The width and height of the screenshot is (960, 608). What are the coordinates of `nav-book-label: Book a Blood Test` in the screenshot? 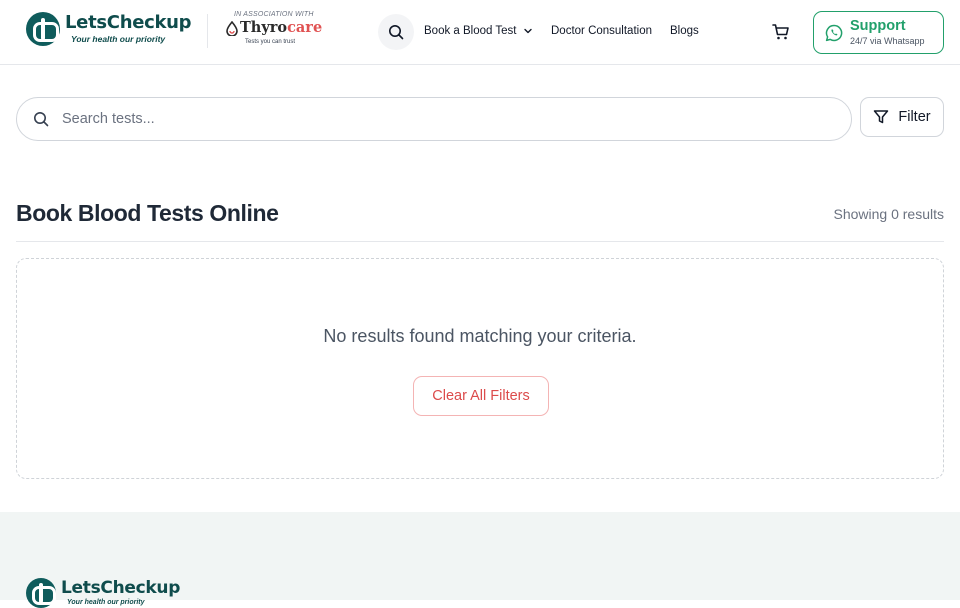 It's located at (470, 31).